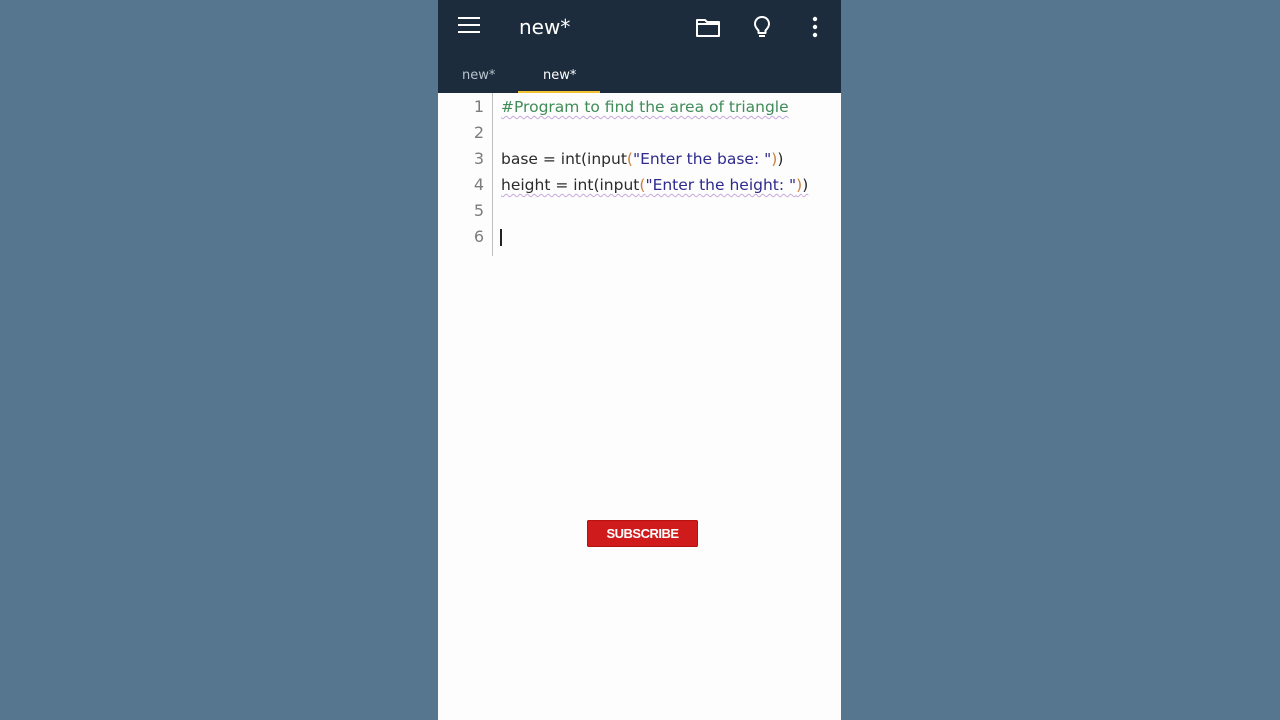 The image size is (1280, 720). What do you see at coordinates (469, 26) in the screenshot?
I see `menu-icon` at bounding box center [469, 26].